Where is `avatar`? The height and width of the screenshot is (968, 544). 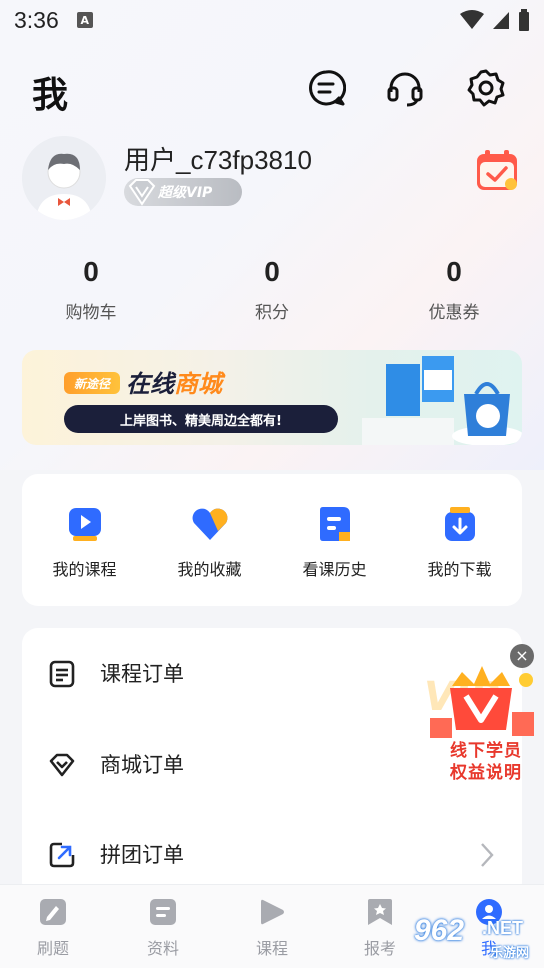 avatar is located at coordinates (64, 178).